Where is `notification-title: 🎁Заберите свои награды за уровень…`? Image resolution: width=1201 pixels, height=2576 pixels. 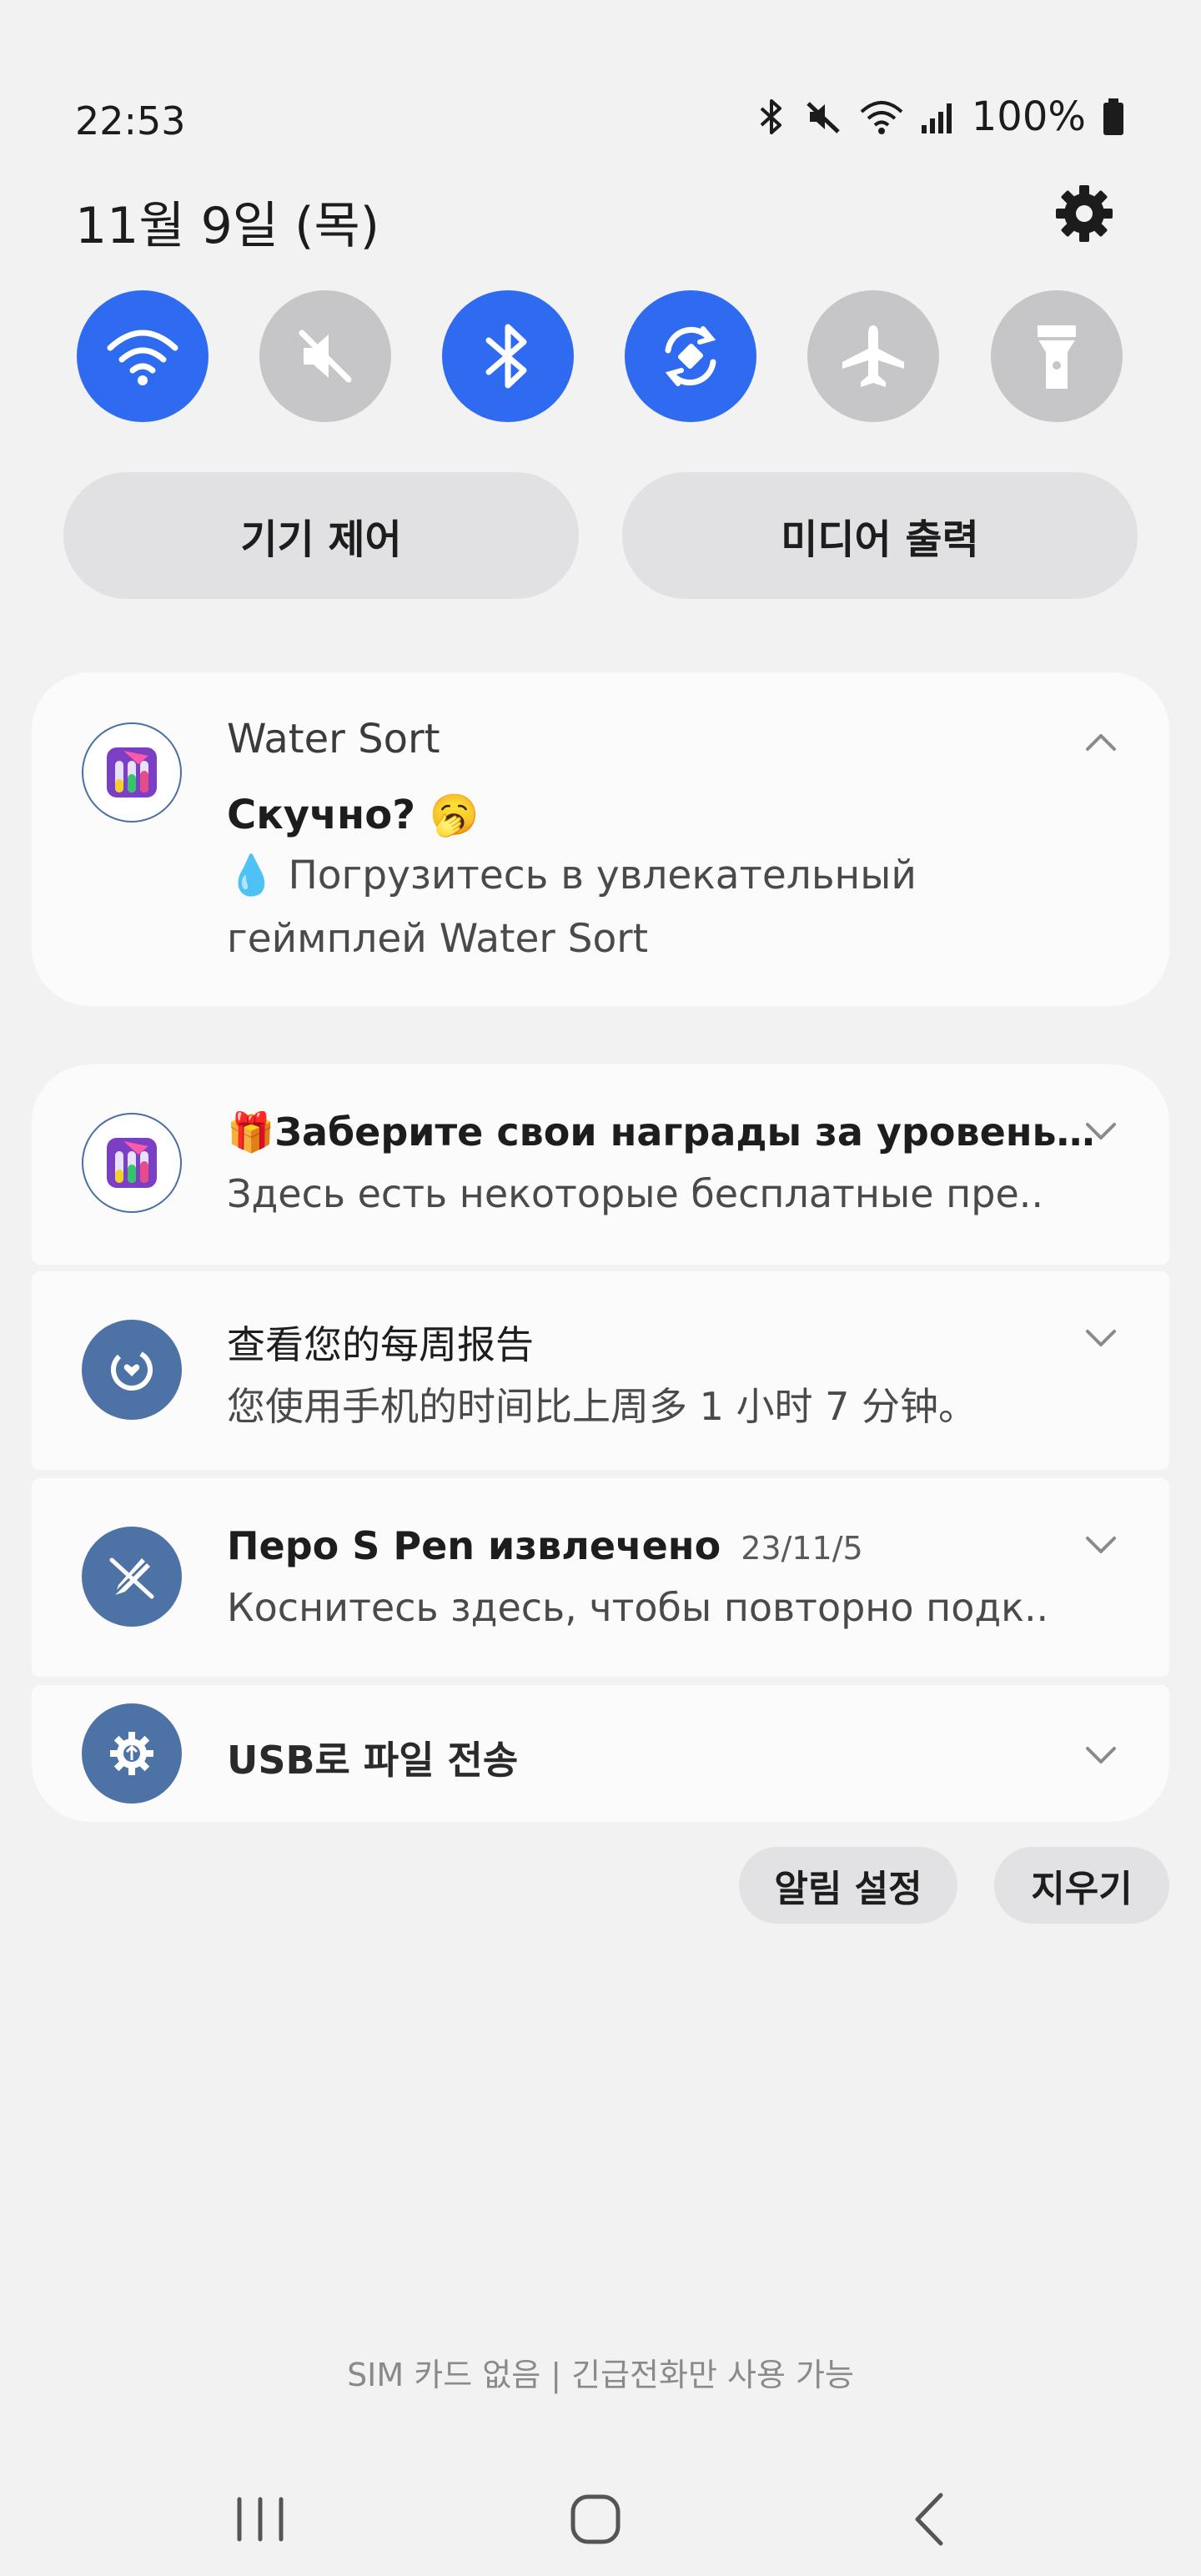
notification-title: 🎁Заберите свои награды за уровень… is located at coordinates (661, 1132).